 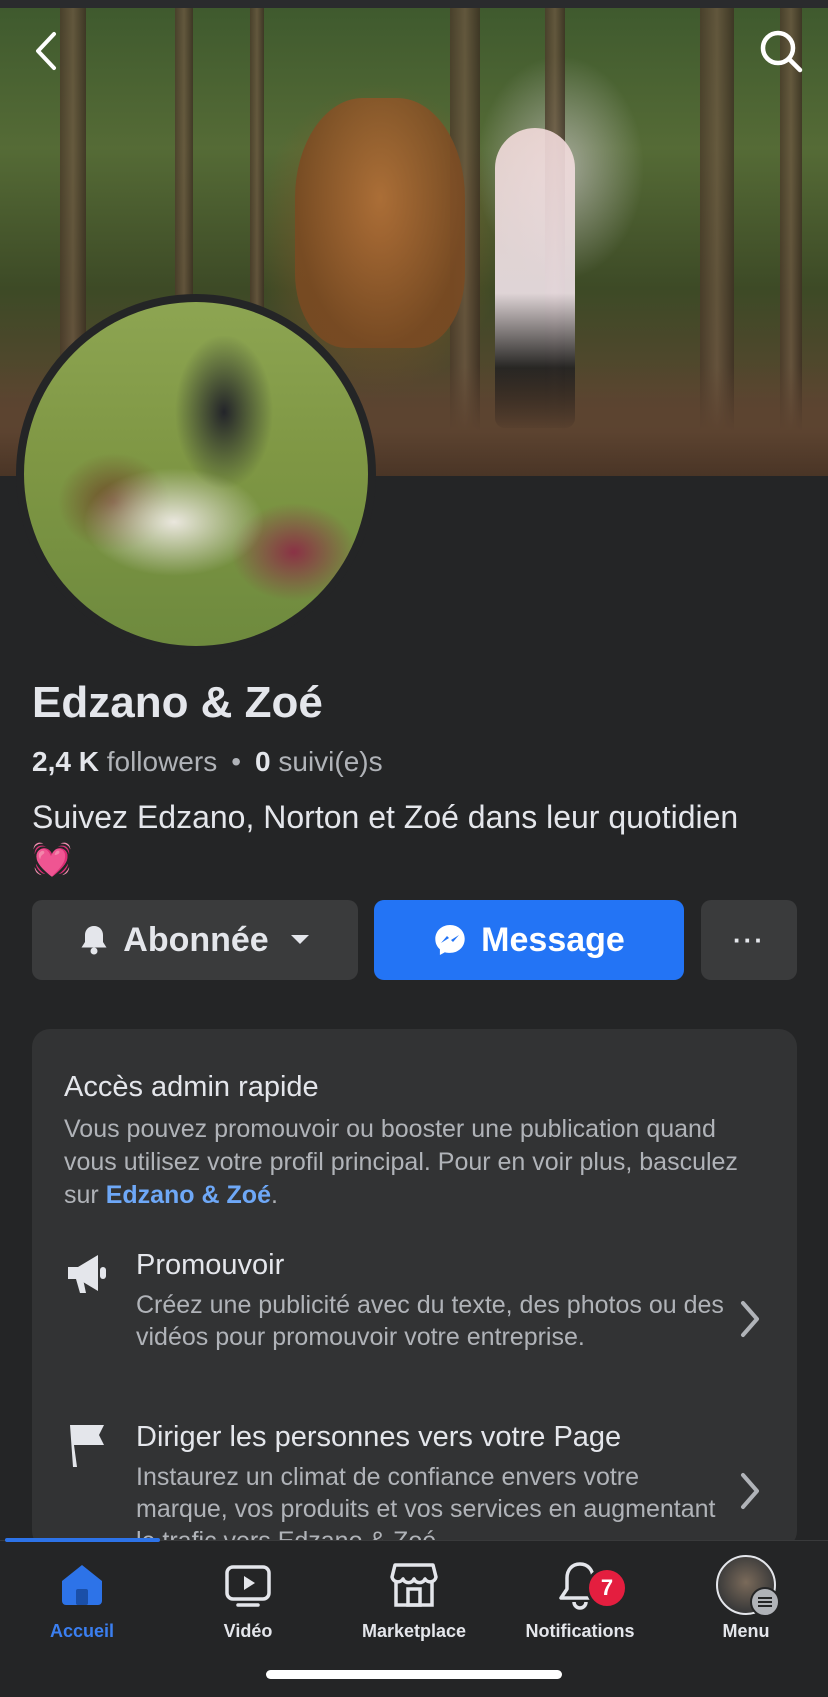 I want to click on following-label: suivi(e)s, so click(x=330, y=761).